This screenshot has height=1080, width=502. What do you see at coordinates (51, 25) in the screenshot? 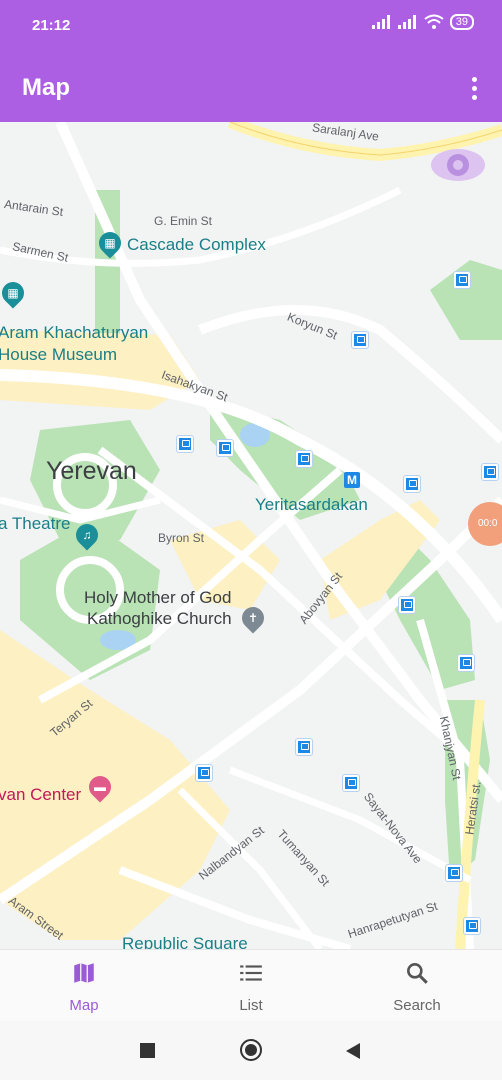
I see `status-time: 21:12` at bounding box center [51, 25].